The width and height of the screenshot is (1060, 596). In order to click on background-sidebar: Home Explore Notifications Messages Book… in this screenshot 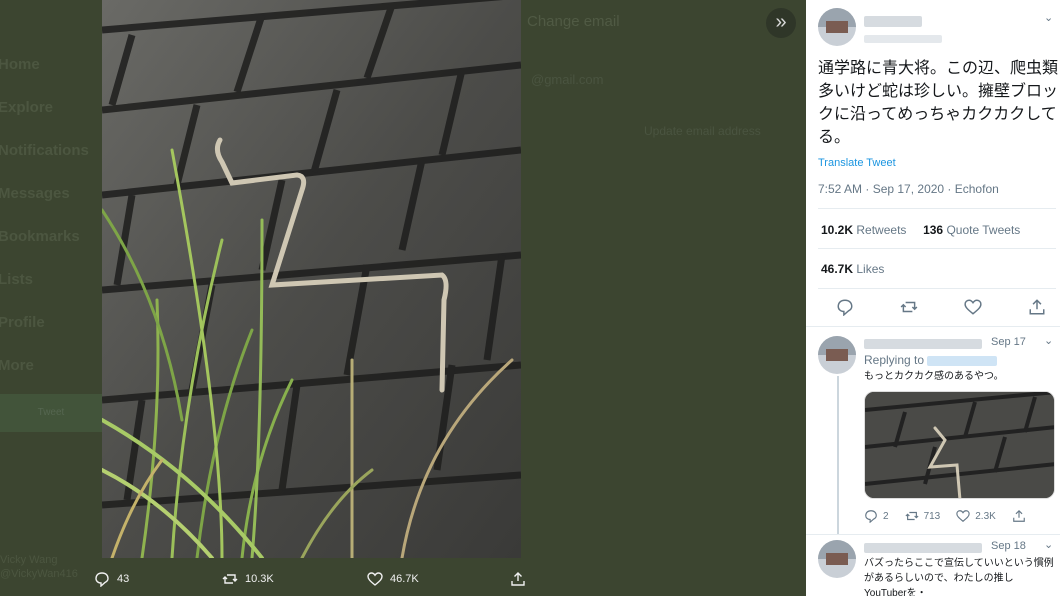, I will do `click(51, 298)`.